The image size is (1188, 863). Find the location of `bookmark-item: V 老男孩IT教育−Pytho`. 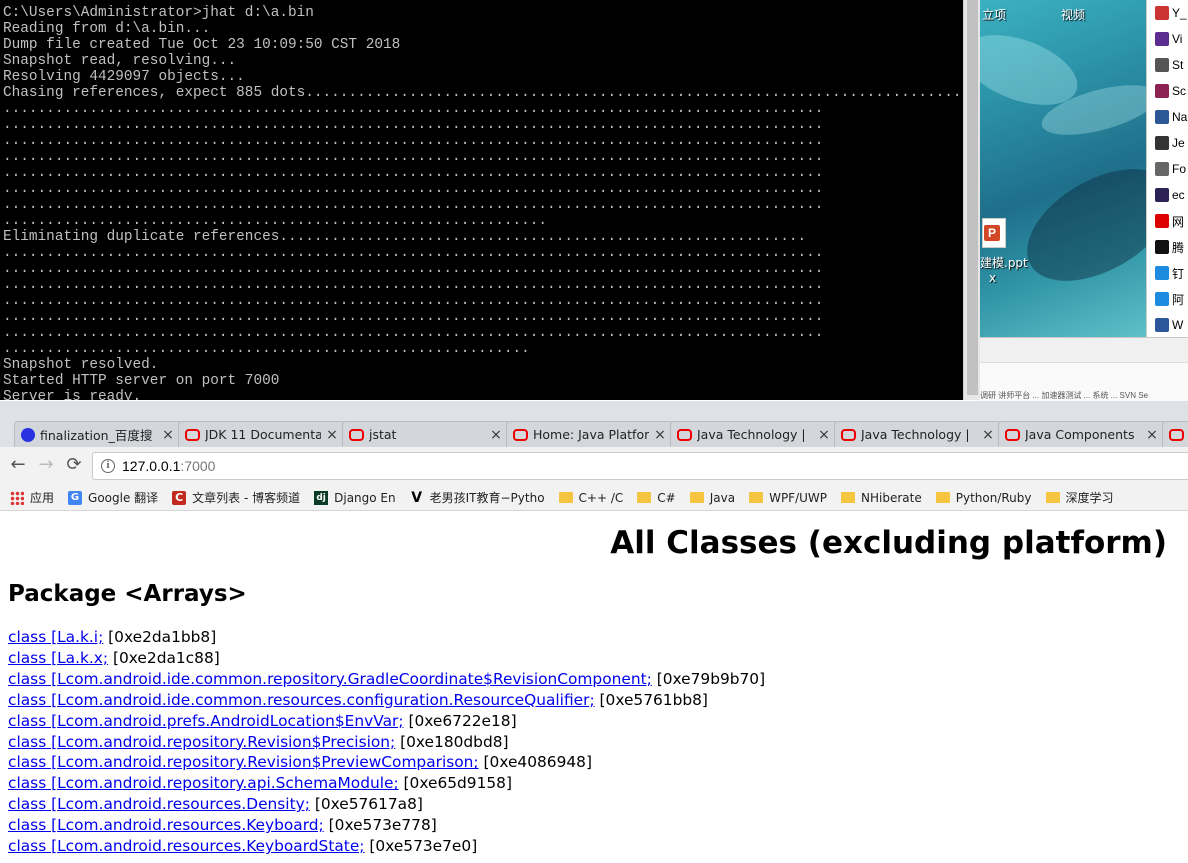

bookmark-item: V 老男孩IT教育−Pytho is located at coordinates (477, 497).